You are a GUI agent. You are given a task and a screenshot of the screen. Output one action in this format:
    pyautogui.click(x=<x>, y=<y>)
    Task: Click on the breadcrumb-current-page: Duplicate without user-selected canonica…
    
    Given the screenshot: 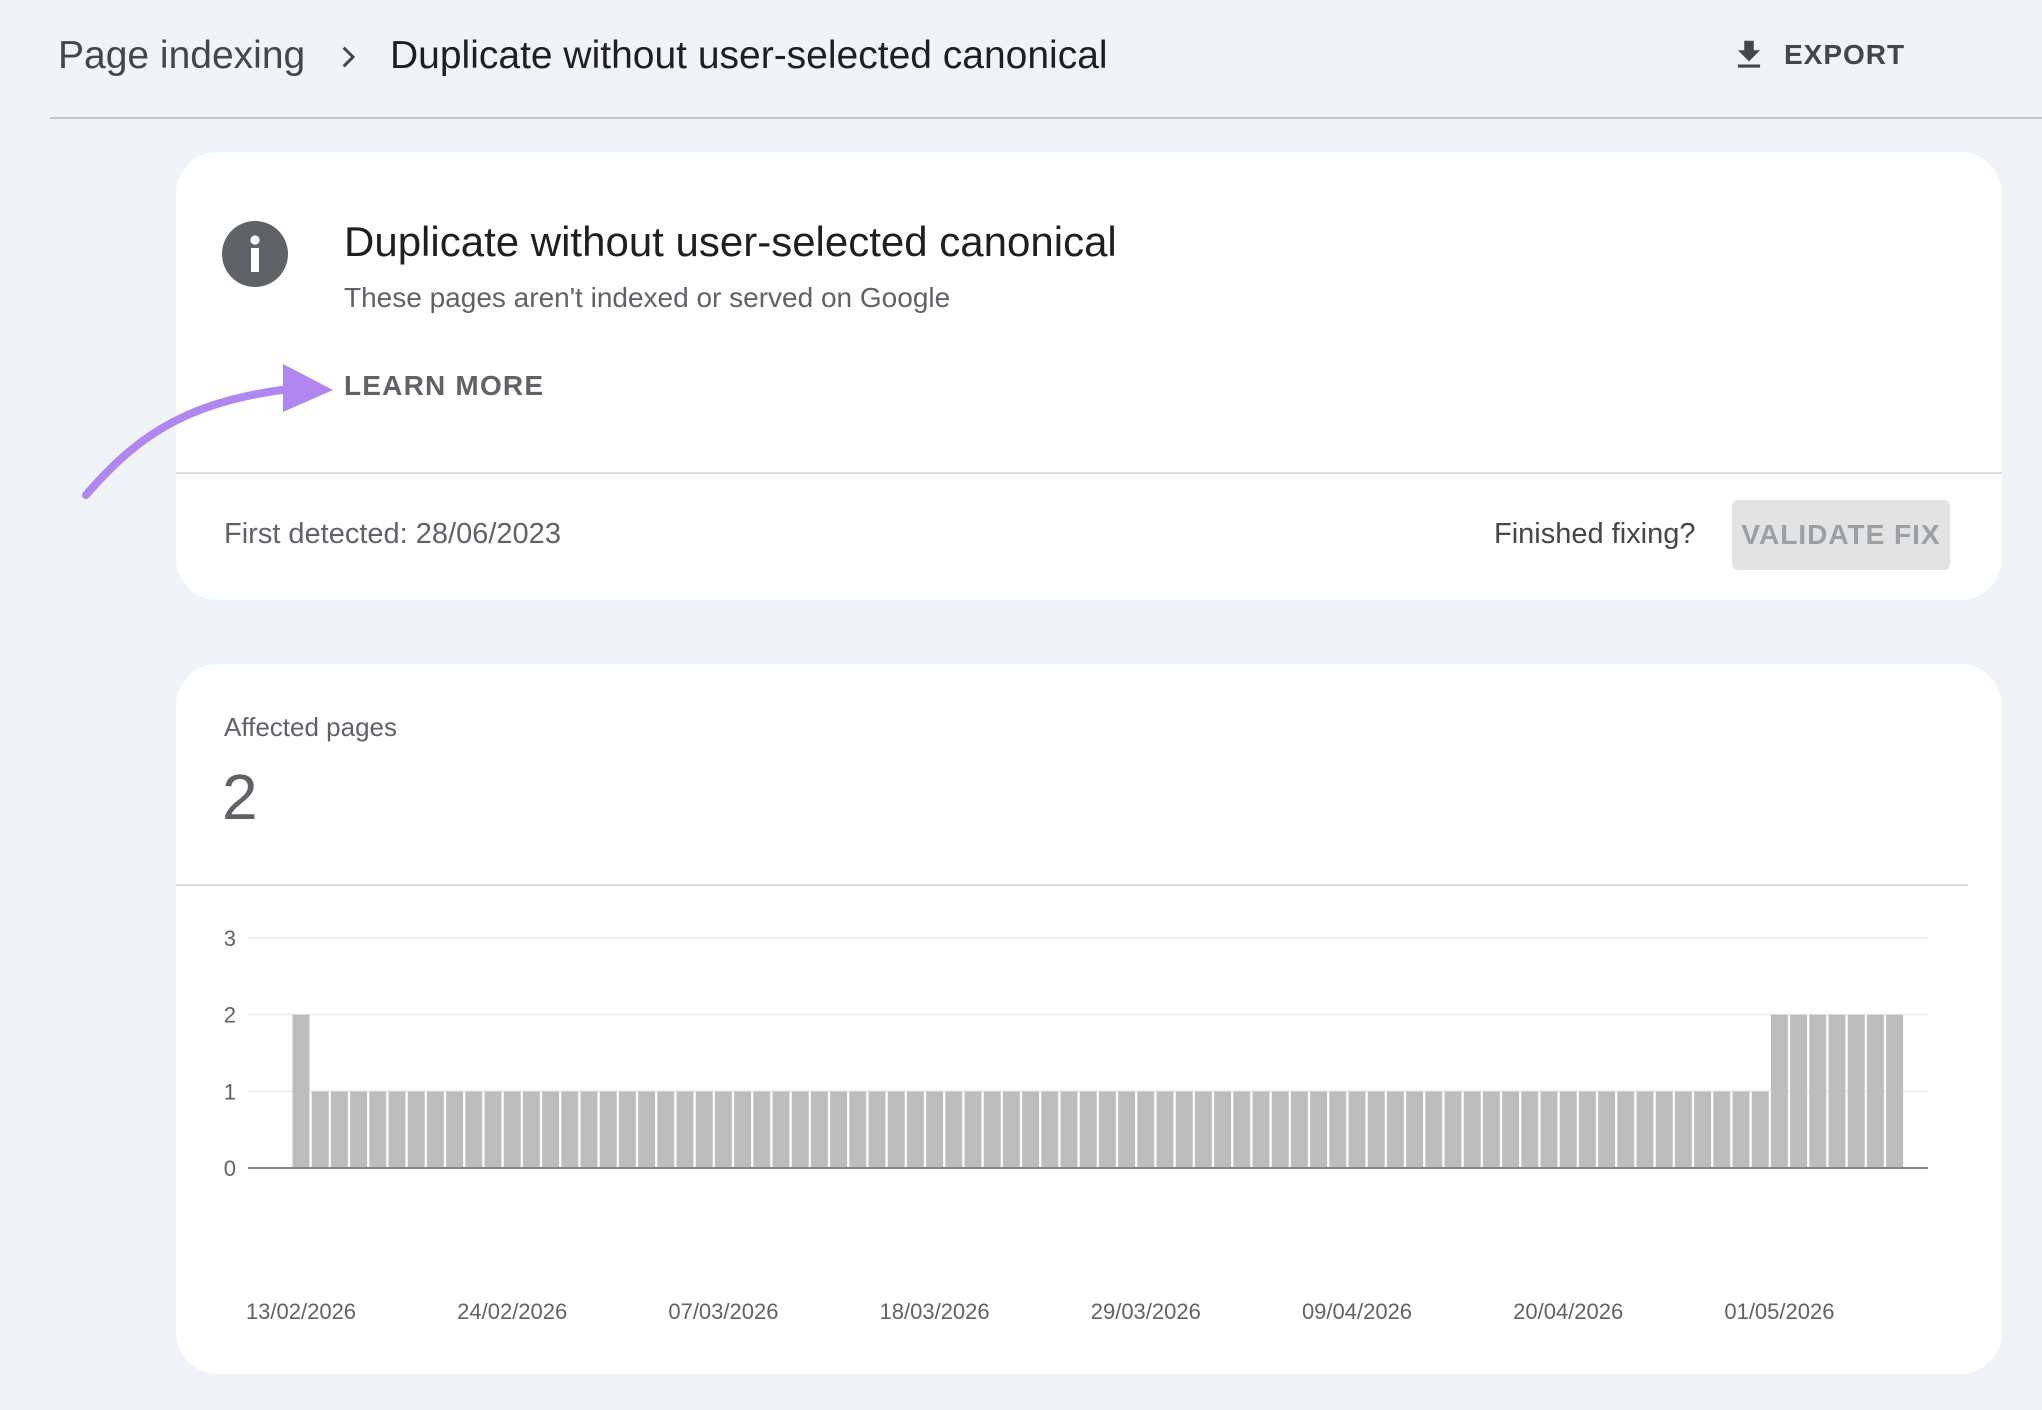 What is the action you would take?
    pyautogui.click(x=749, y=55)
    